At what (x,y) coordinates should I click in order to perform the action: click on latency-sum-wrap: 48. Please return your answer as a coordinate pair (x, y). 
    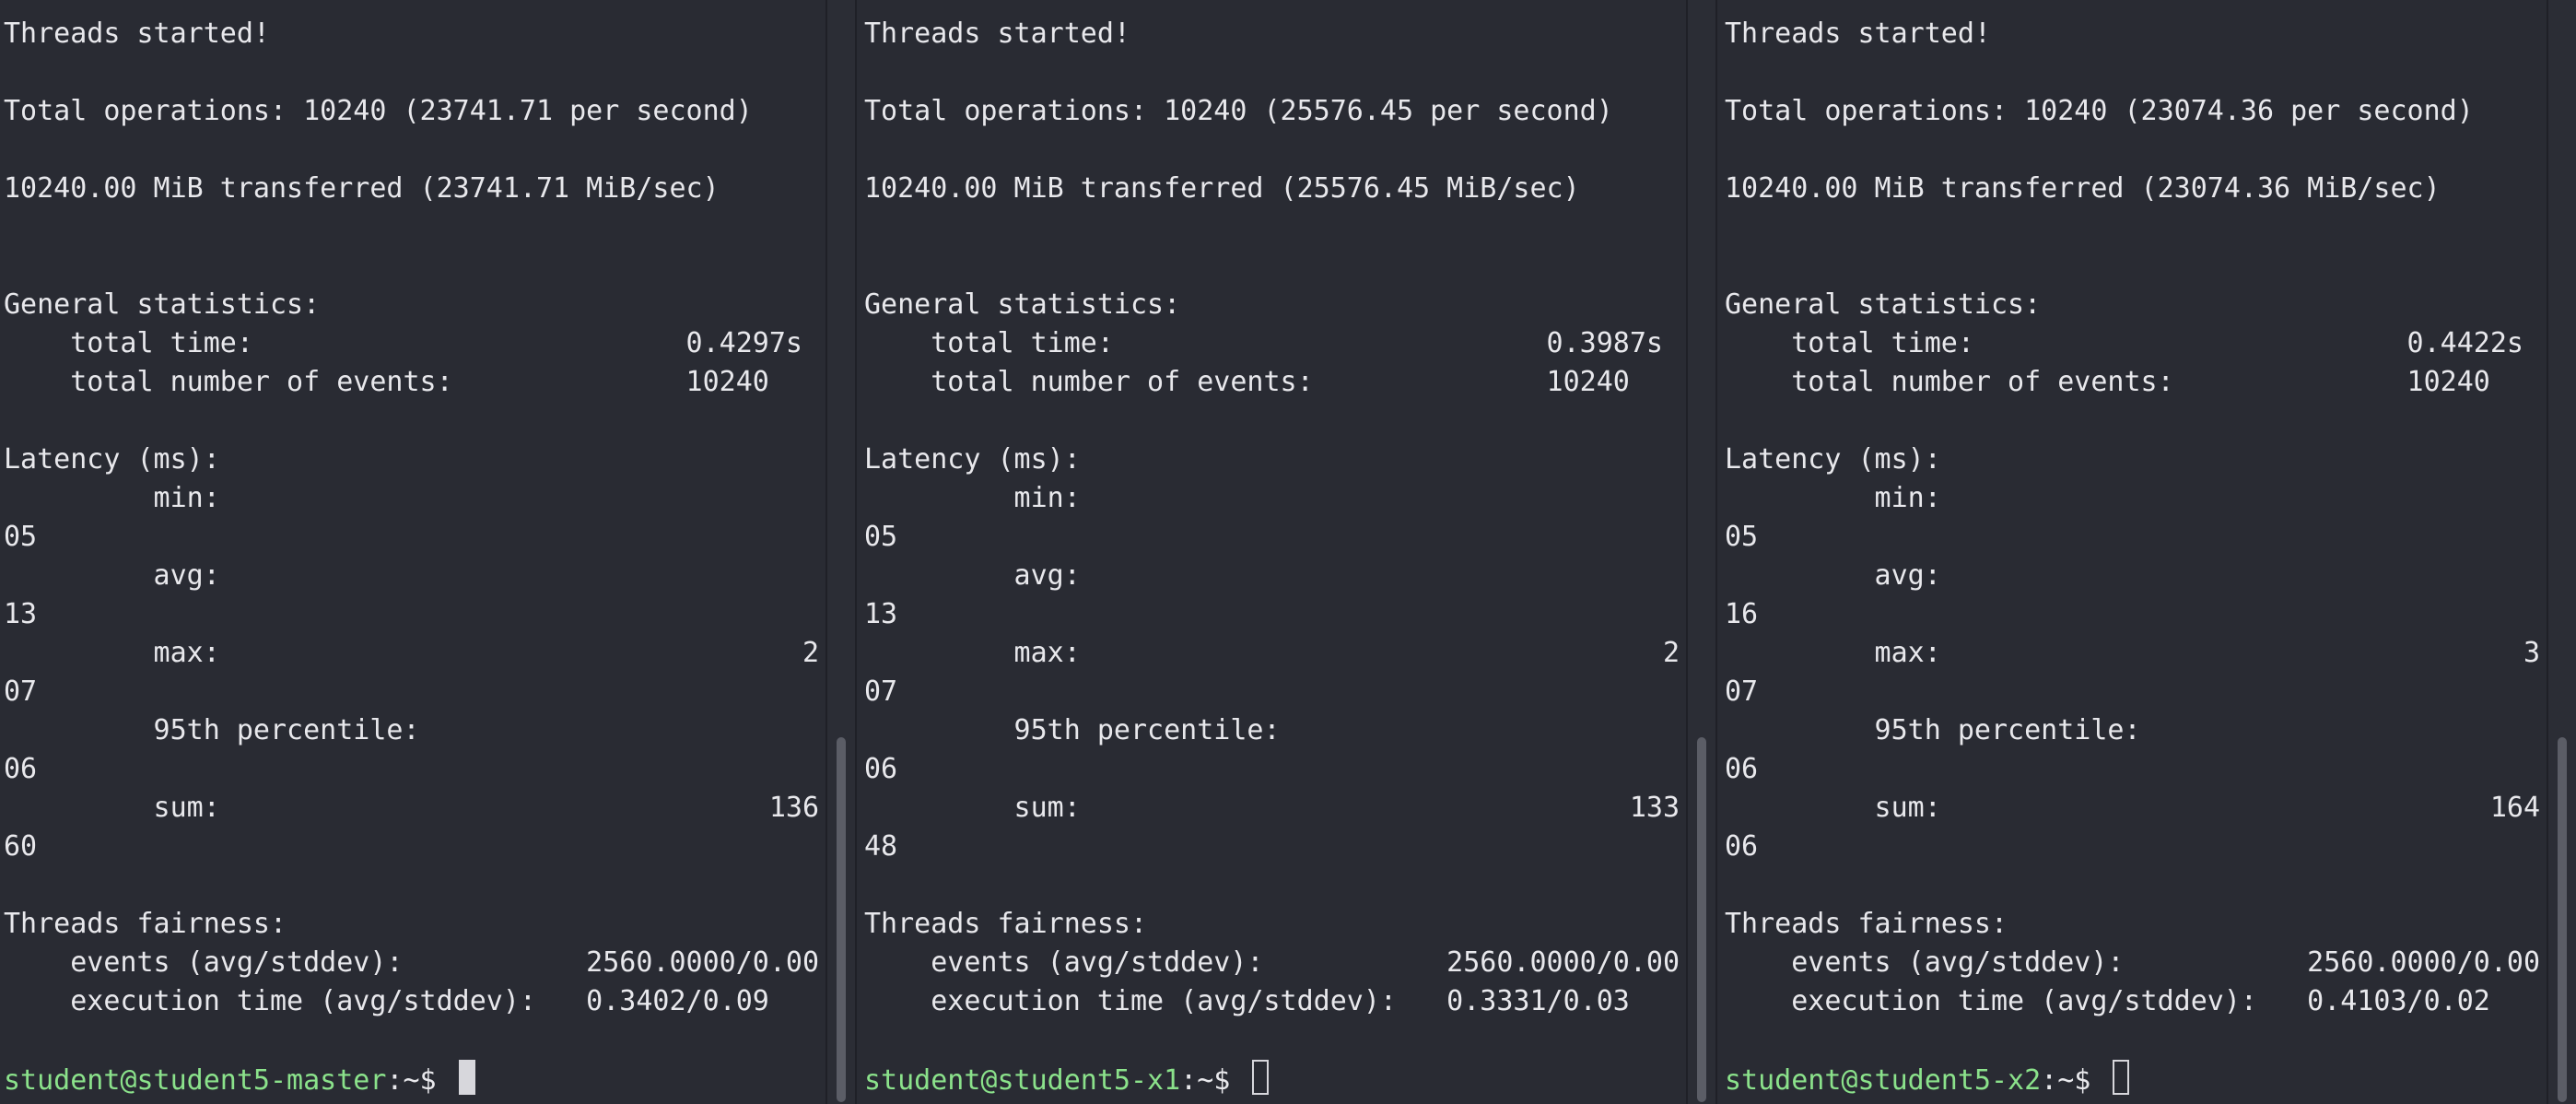
    Looking at the image, I should click on (881, 846).